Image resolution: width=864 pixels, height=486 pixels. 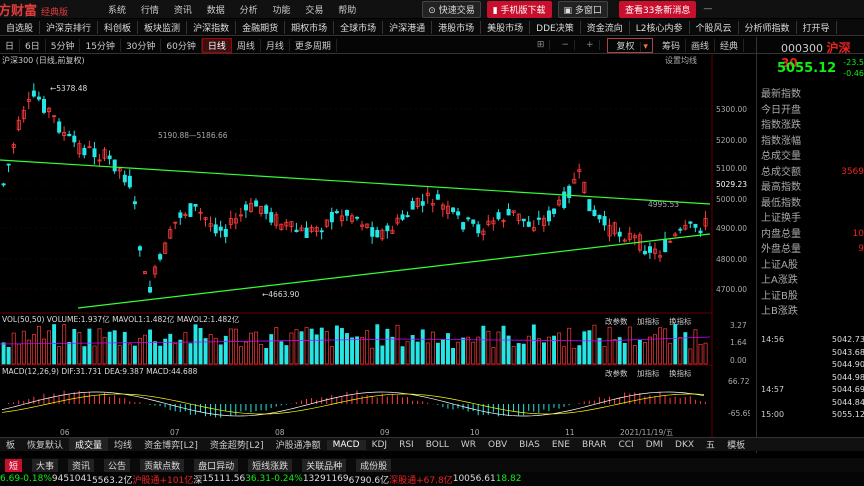 What do you see at coordinates (33, 45) in the screenshot?
I see `period-6day: 6日` at bounding box center [33, 45].